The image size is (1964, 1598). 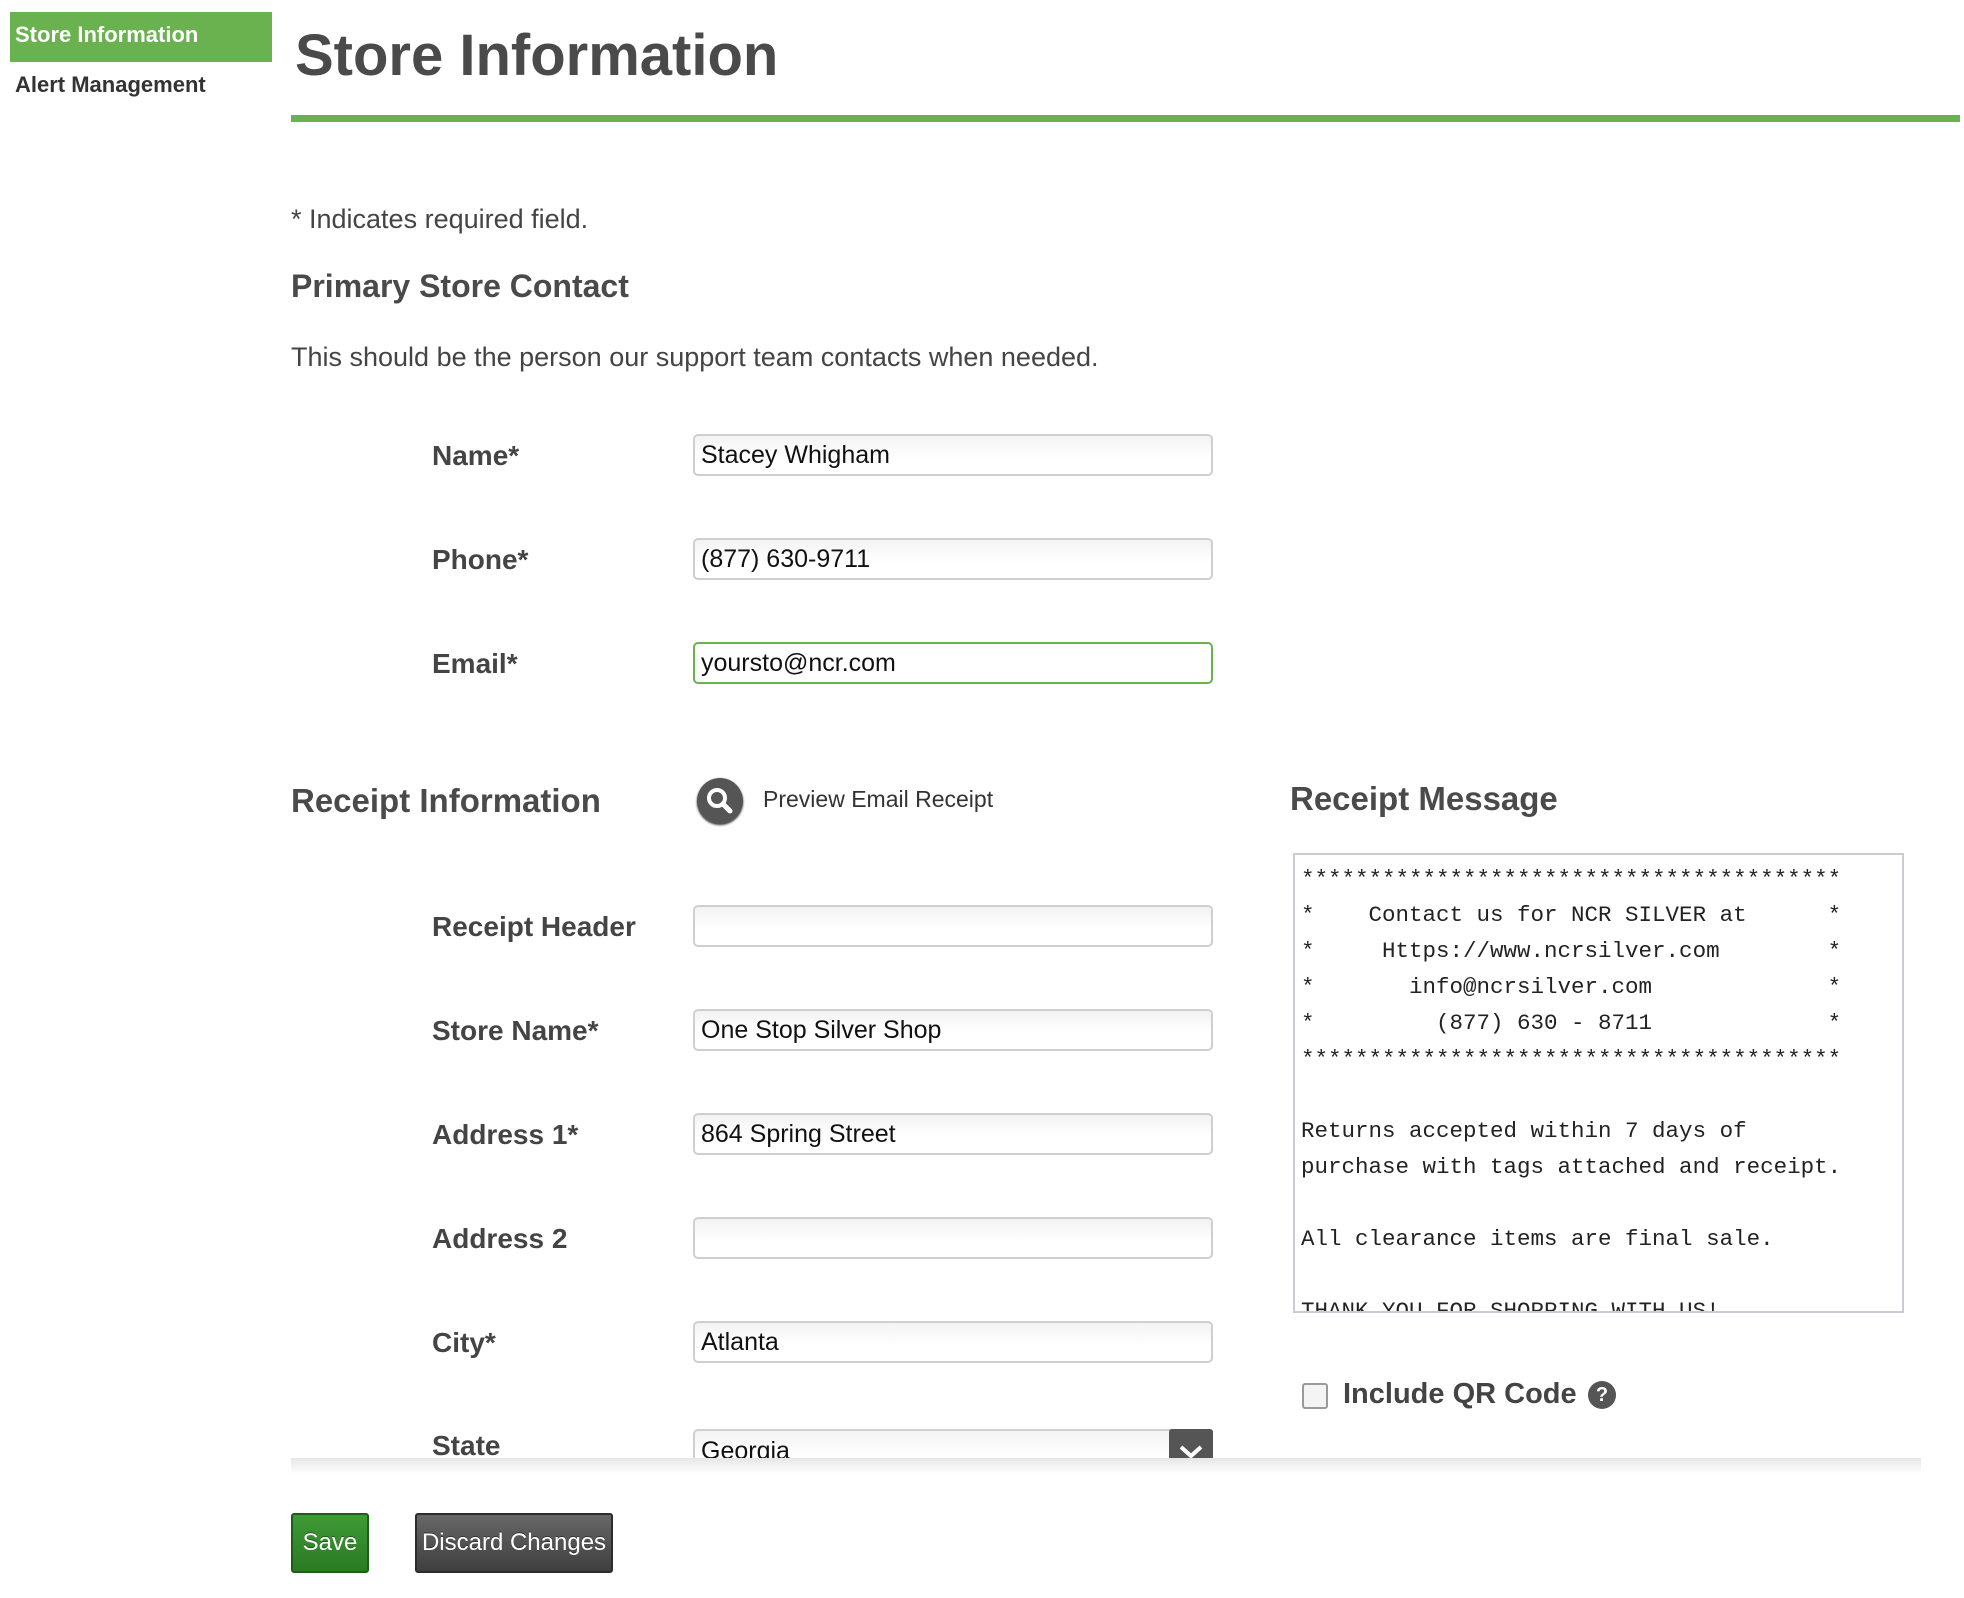 I want to click on city-label: City*, so click(x=464, y=1342).